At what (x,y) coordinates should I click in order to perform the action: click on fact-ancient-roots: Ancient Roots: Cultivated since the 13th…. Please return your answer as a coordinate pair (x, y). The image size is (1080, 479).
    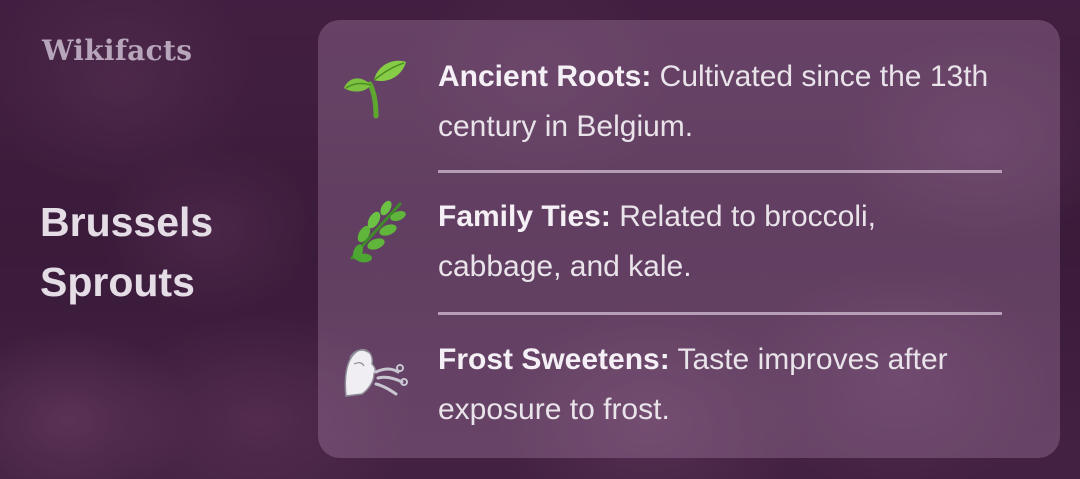
    Looking at the image, I should click on (720, 102).